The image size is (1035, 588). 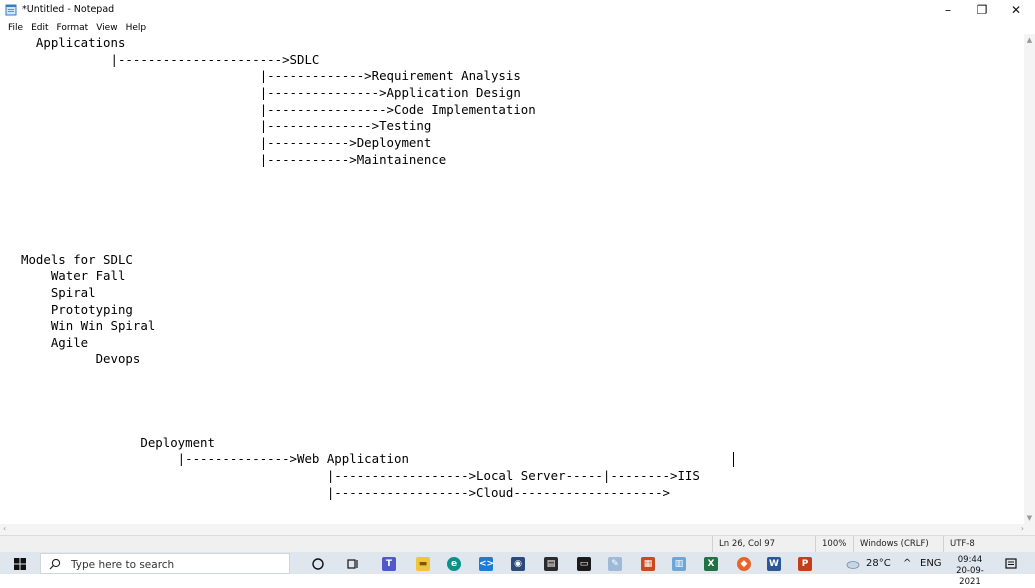 I want to click on teams-icon: T, so click(x=389, y=564).